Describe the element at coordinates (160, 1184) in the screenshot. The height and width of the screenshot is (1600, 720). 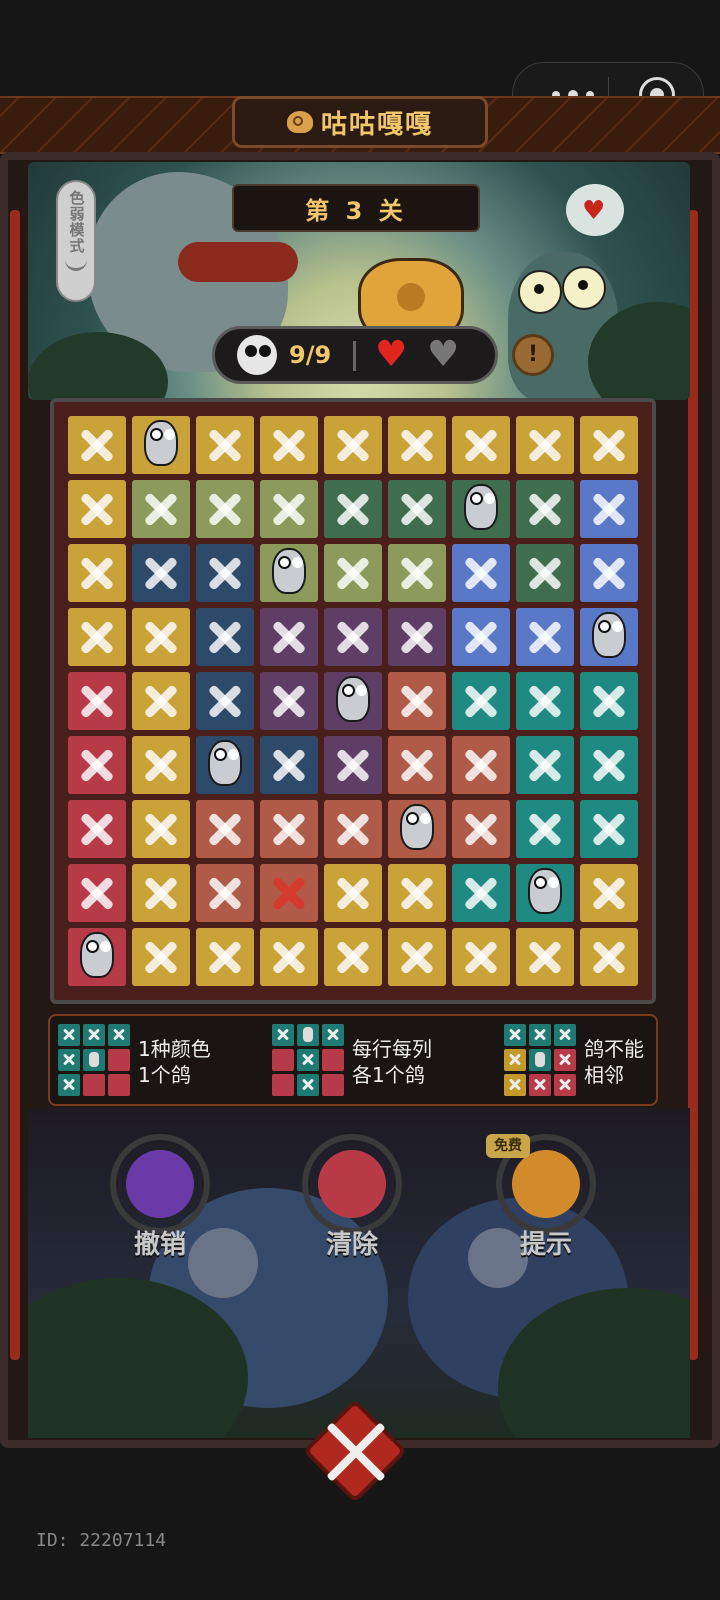
I see `undo-button` at that location.